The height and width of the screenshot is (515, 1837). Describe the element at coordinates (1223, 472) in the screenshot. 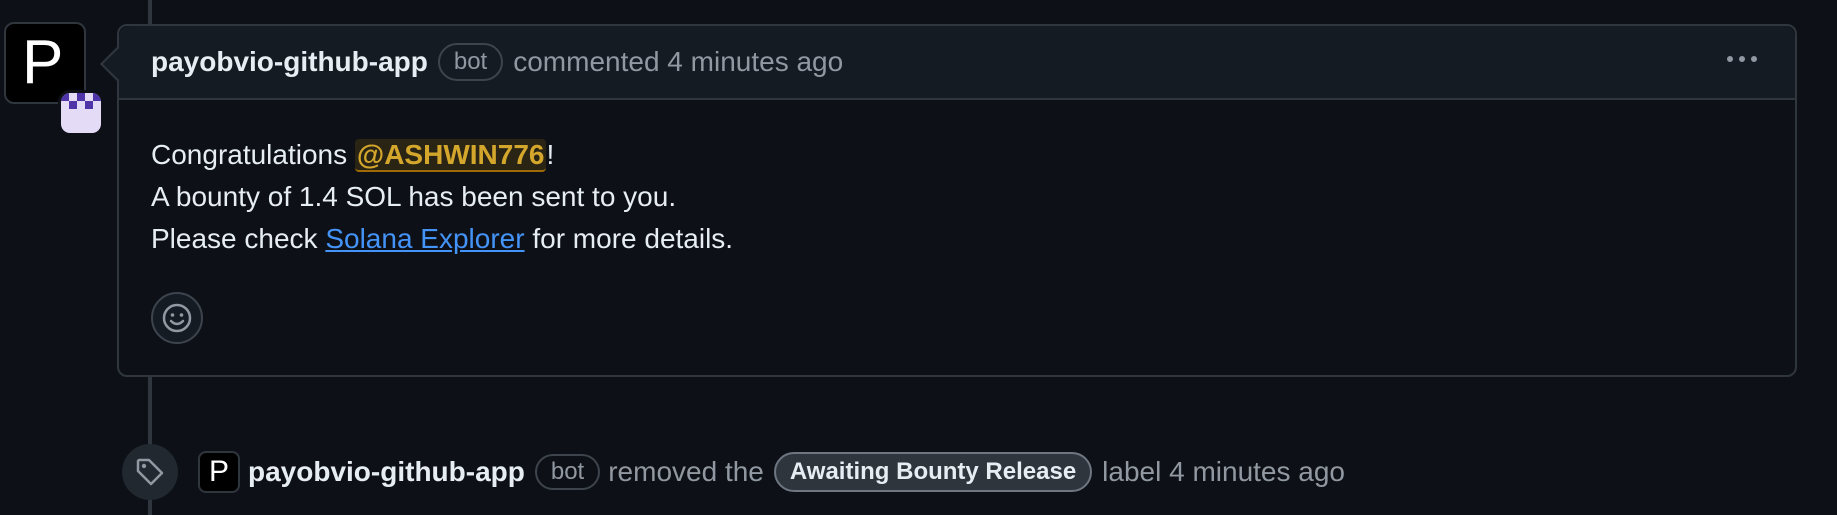

I see `event-suffix-text: label 4 minutes ago` at that location.